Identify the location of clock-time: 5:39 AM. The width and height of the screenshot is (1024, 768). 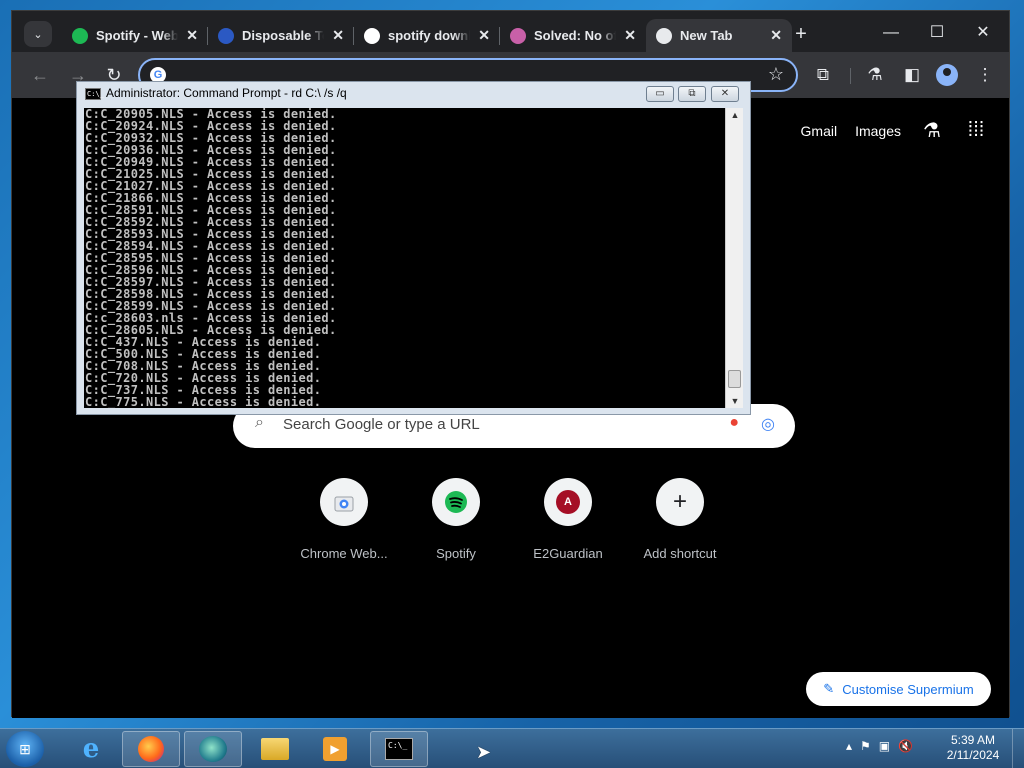
(973, 740).